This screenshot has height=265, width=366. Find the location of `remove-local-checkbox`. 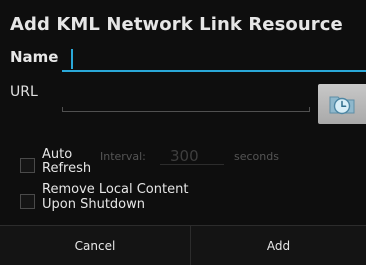

remove-local-checkbox is located at coordinates (27, 201).